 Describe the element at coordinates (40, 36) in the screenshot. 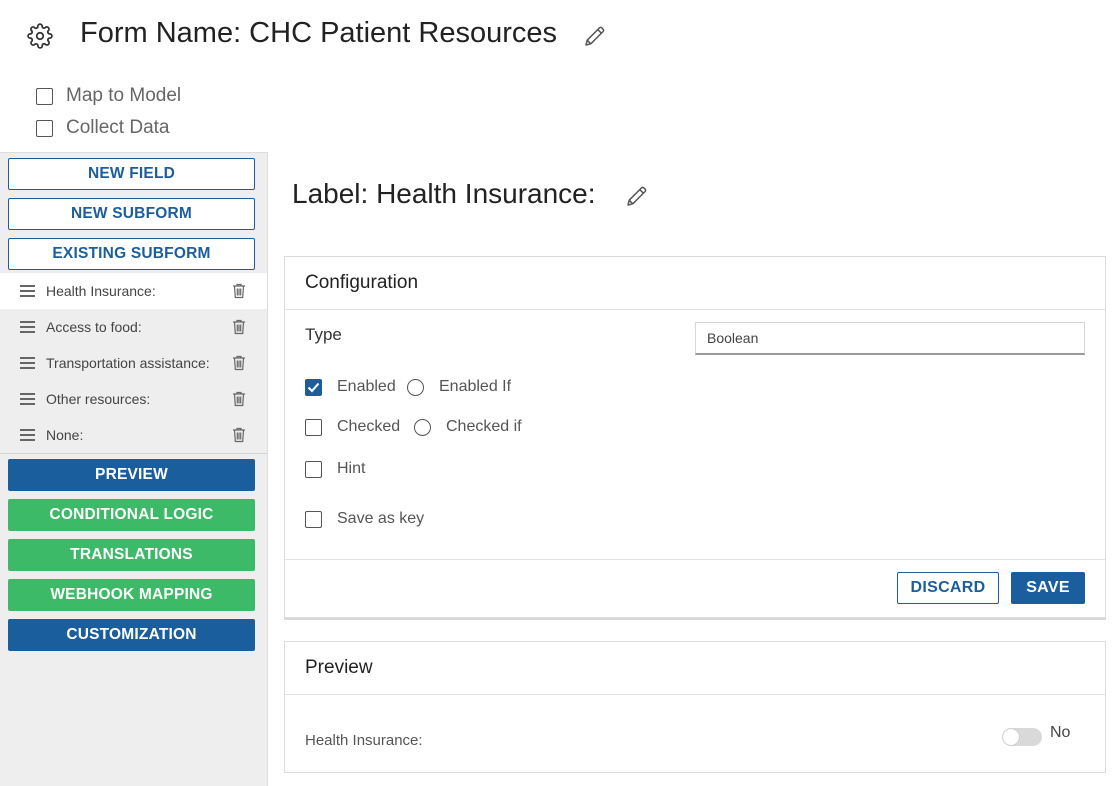

I see `gear-icon` at that location.